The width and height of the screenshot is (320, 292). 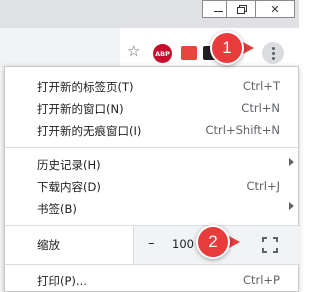 What do you see at coordinates (242, 130) in the screenshot?
I see `menu-item-shortcut: Ctrl+Shift+N` at bounding box center [242, 130].